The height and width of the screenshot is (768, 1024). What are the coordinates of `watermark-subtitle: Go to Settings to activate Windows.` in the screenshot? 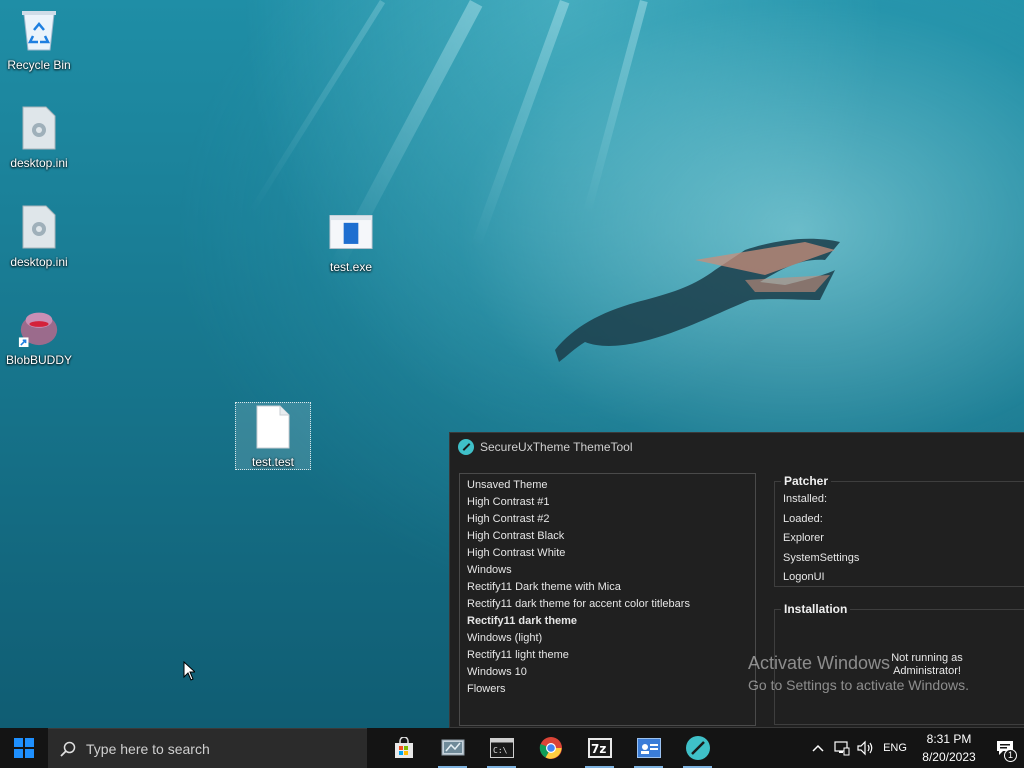 It's located at (858, 685).